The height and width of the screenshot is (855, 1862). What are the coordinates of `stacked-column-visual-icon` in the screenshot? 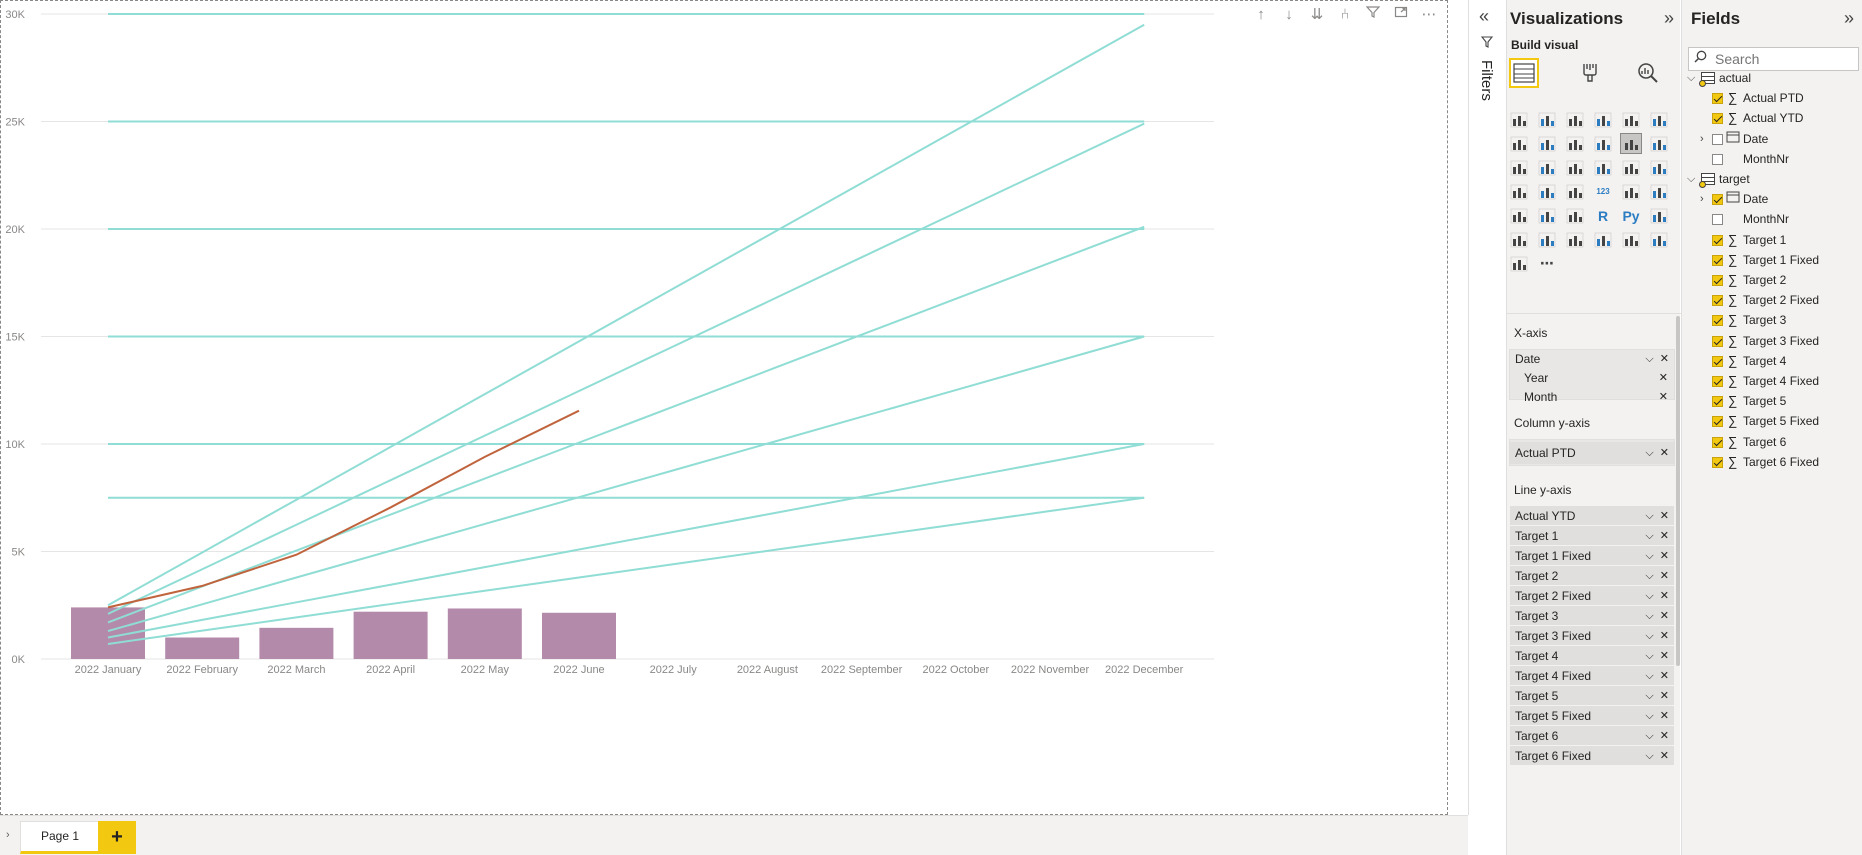 It's located at (1547, 119).